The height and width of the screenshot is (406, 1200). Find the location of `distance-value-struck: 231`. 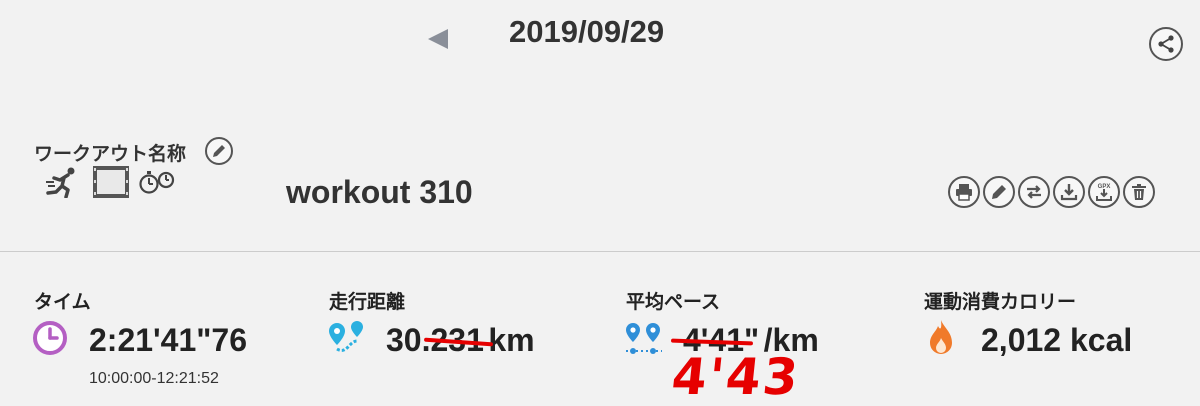

distance-value-struck: 231 is located at coordinates (459, 340).